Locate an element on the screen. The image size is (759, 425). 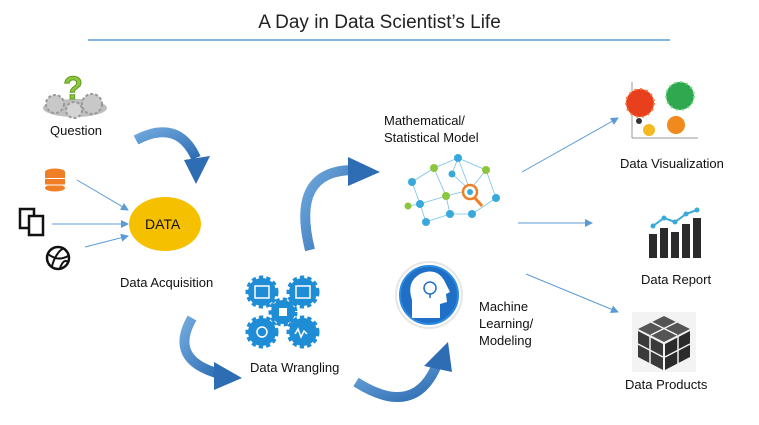
label-question: Question is located at coordinates (76, 130).